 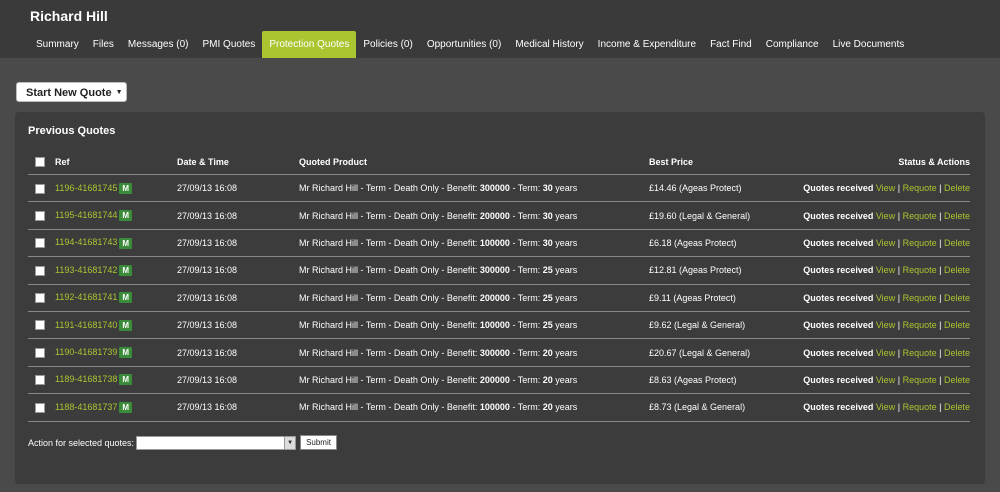 I want to click on select-all-cell, so click(x=41, y=162).